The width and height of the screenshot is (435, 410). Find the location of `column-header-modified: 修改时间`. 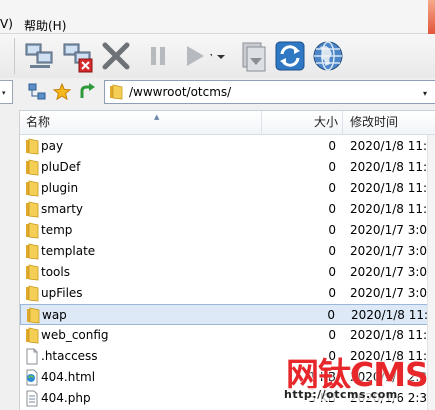

column-header-modified: 修改时间 is located at coordinates (374, 122).